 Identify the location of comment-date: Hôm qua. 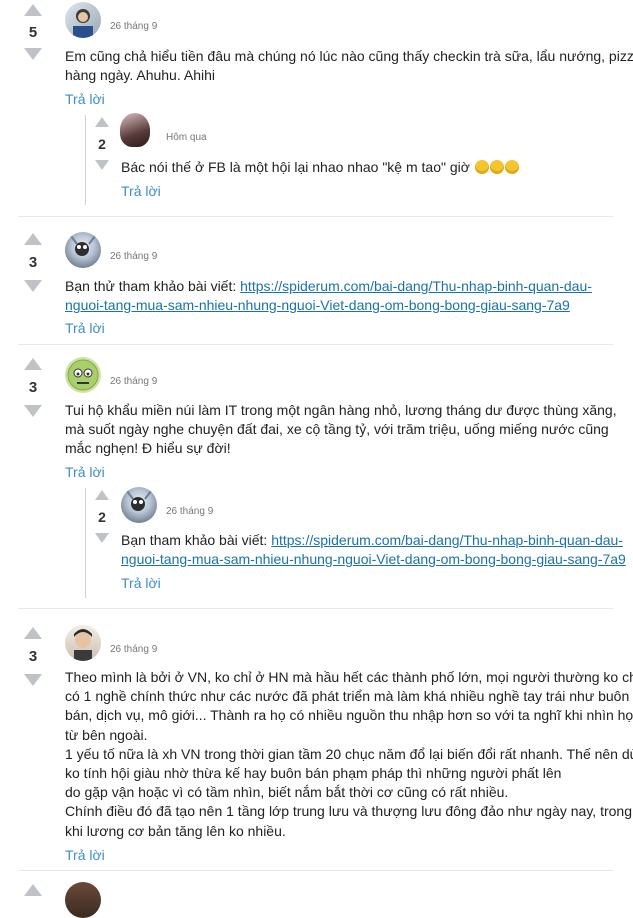
(186, 137).